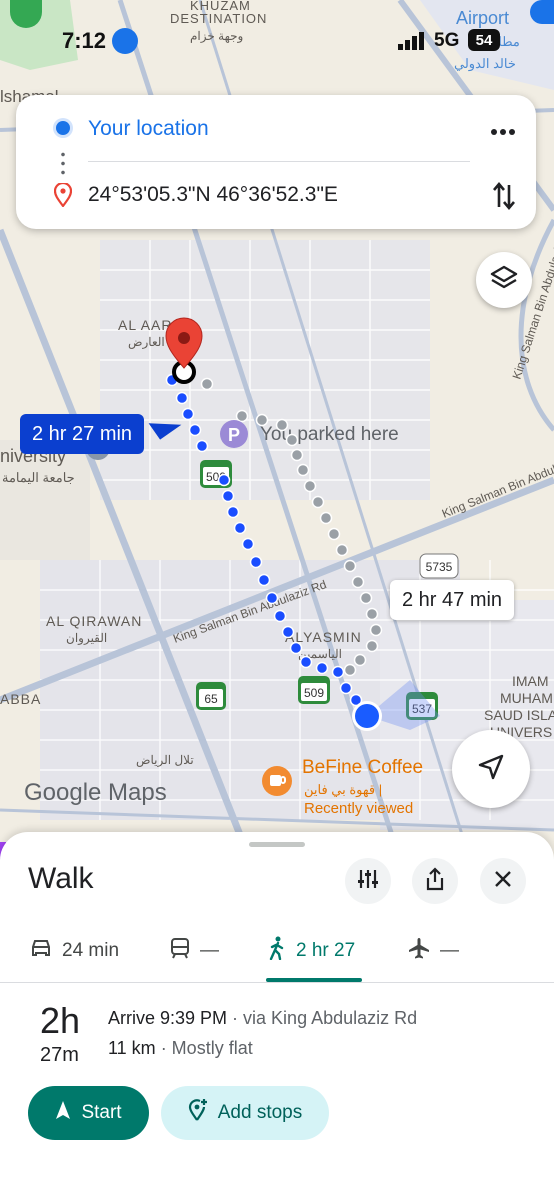 The image size is (554, 1200). I want to click on distance: 11 km, so click(132, 1048).